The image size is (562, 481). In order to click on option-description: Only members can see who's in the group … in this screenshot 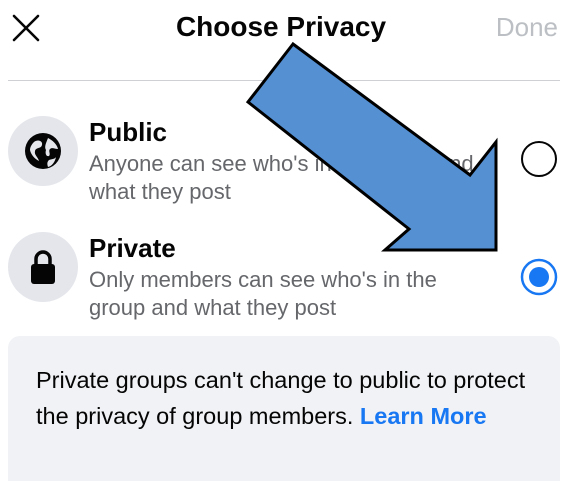, I will do `click(263, 293)`.